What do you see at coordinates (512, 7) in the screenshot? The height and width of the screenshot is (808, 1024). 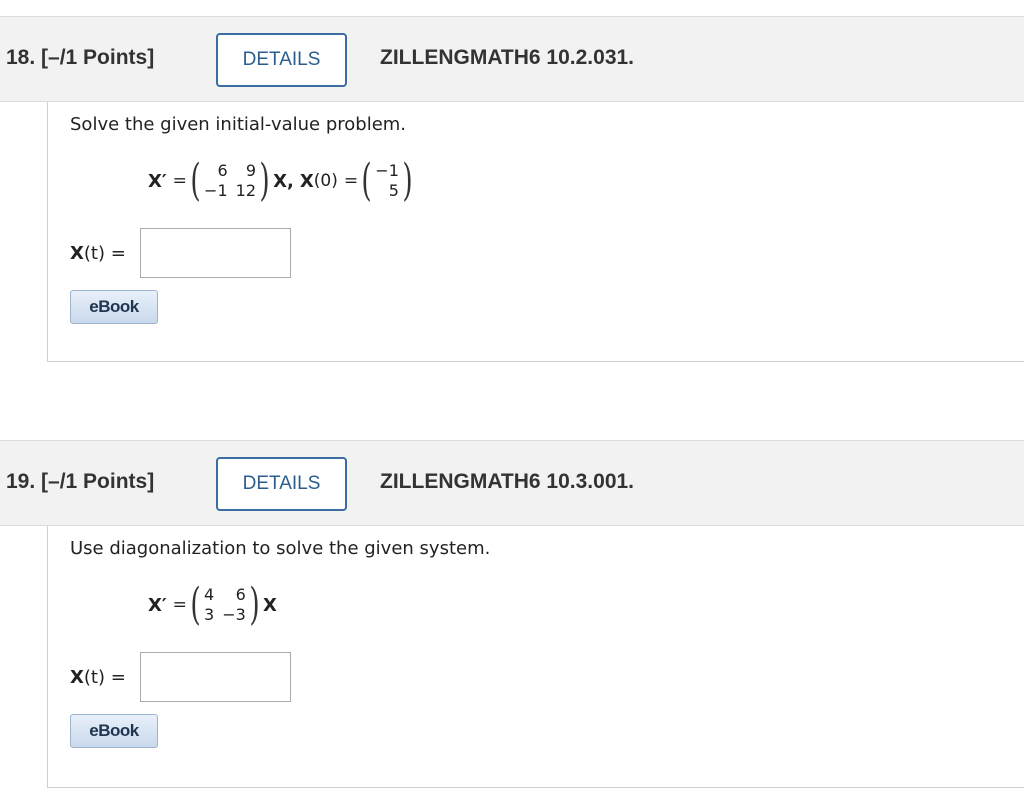 I see `page-top-spacer` at bounding box center [512, 7].